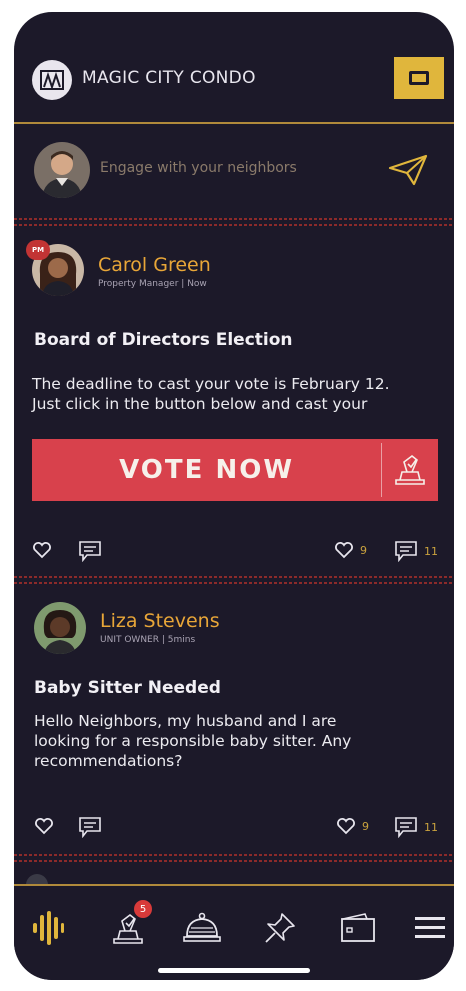 This screenshot has height=991, width=466. What do you see at coordinates (185, 721) in the screenshot?
I see `post-body-line: Hello Neighbors, my husband and I are` at bounding box center [185, 721].